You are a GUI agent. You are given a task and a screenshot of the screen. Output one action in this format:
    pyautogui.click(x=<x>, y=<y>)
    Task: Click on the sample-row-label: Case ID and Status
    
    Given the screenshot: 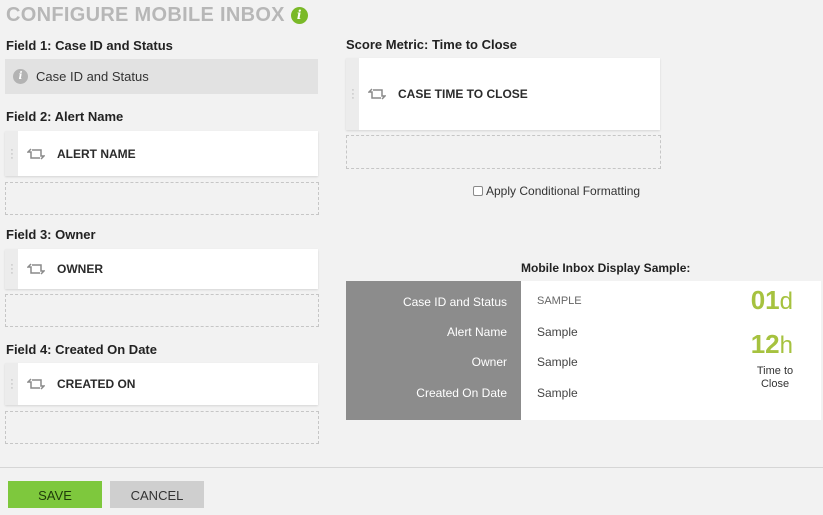 What is the action you would take?
    pyautogui.click(x=454, y=302)
    